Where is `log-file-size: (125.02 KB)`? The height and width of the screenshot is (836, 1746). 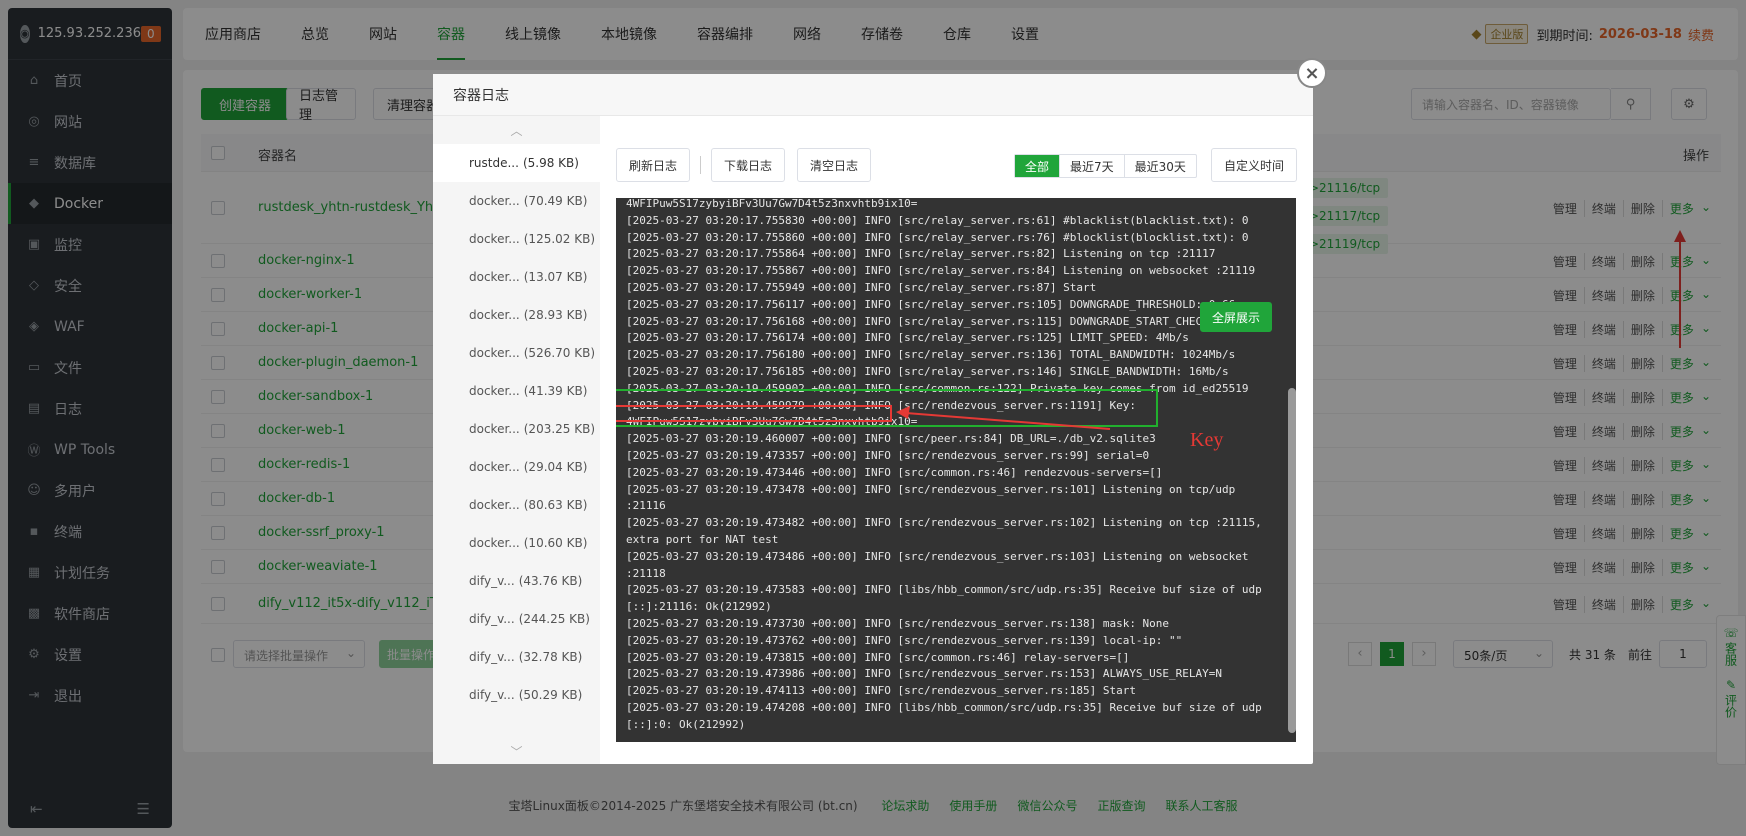 log-file-size: (125.02 KB) is located at coordinates (559, 239).